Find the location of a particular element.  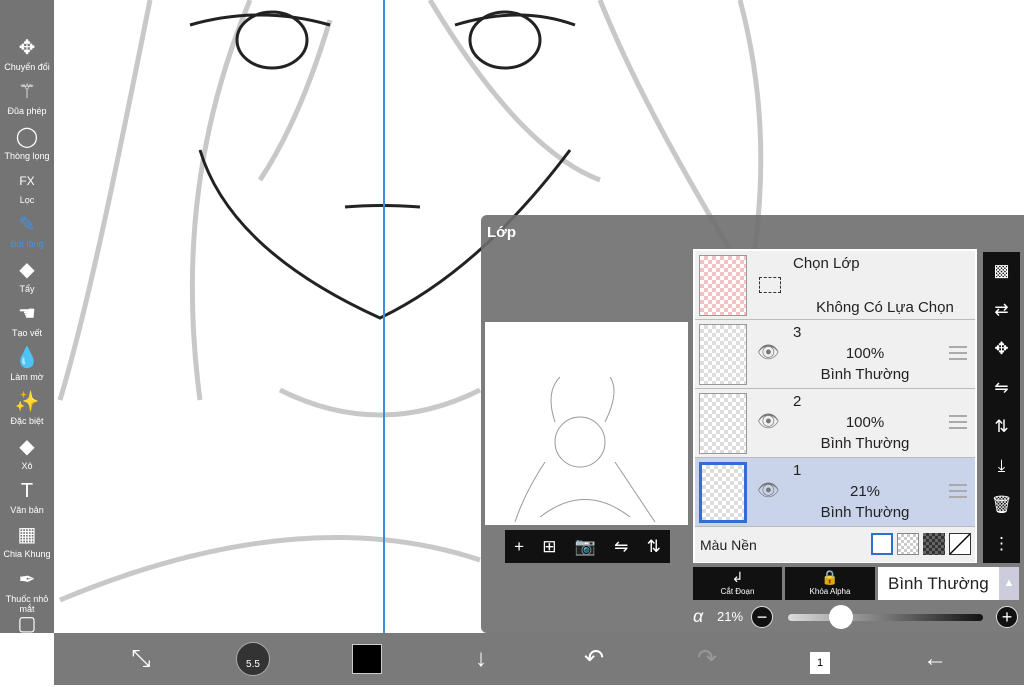

tool-lasso: ◯ Thòng lọng is located at coordinates (27, 145).